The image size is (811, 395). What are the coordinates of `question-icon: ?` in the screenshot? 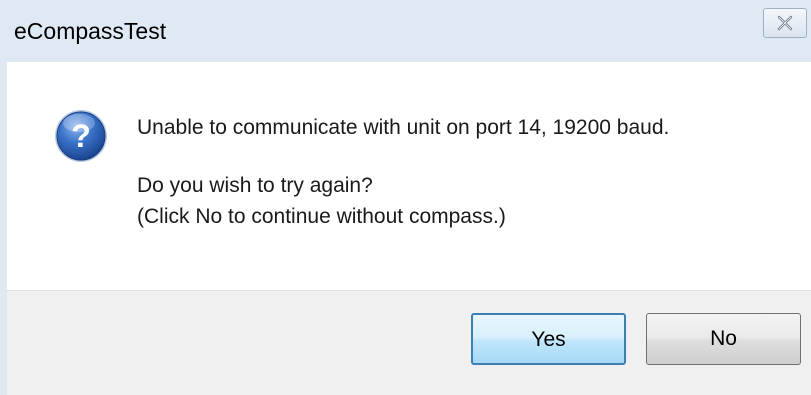 It's located at (81, 136).